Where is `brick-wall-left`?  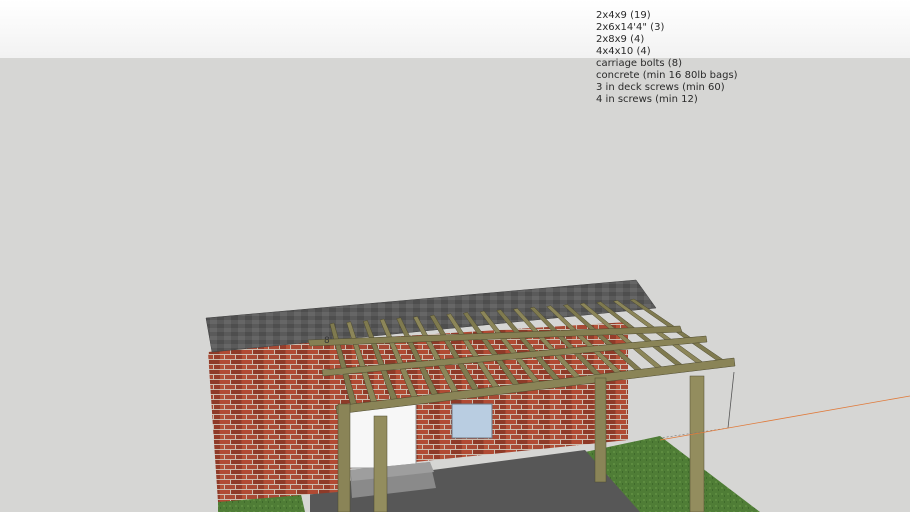
brick-wall-left is located at coordinates (273, 421).